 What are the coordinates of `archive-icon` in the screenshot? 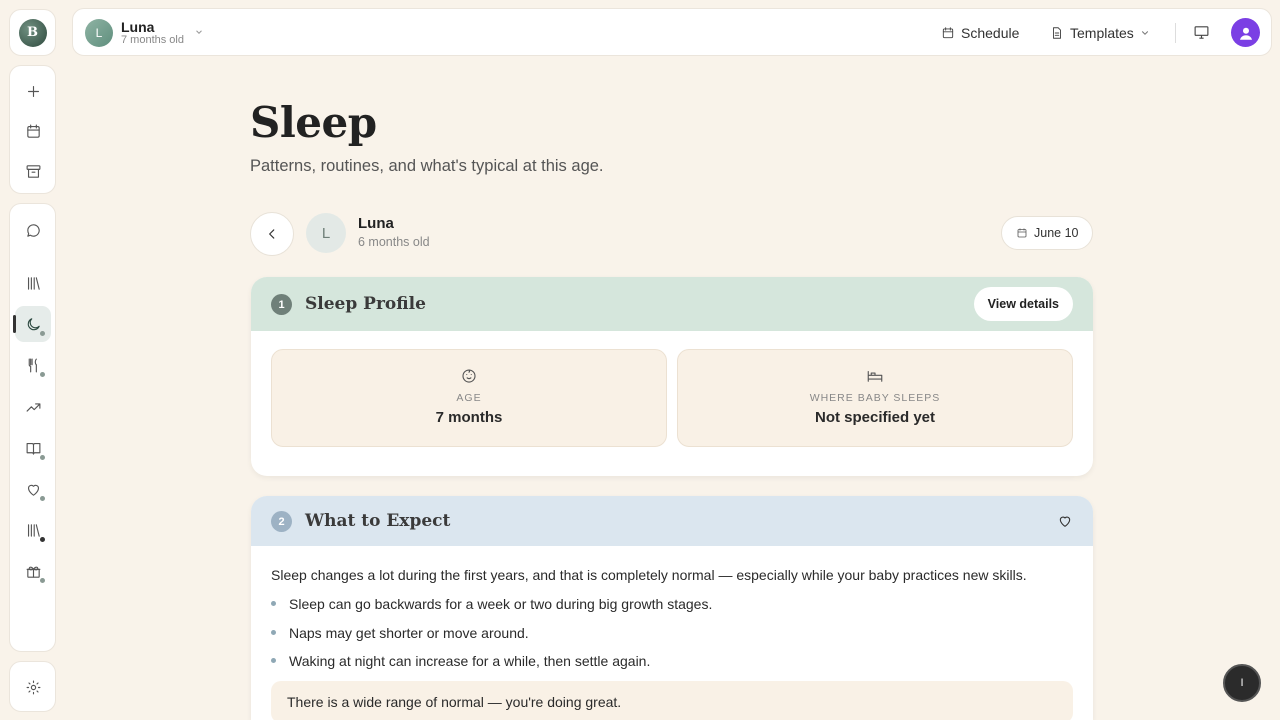 It's located at (33, 171).